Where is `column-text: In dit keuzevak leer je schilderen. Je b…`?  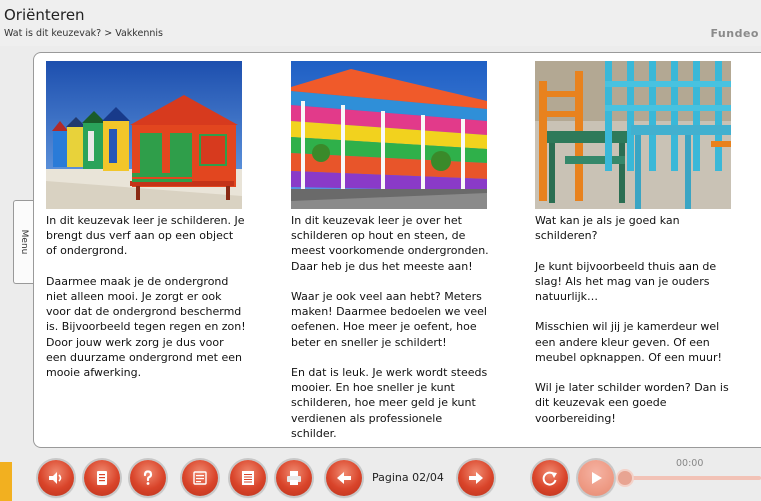 column-text: In dit keuzevak leer je schilderen. Je b… is located at coordinates (146, 296).